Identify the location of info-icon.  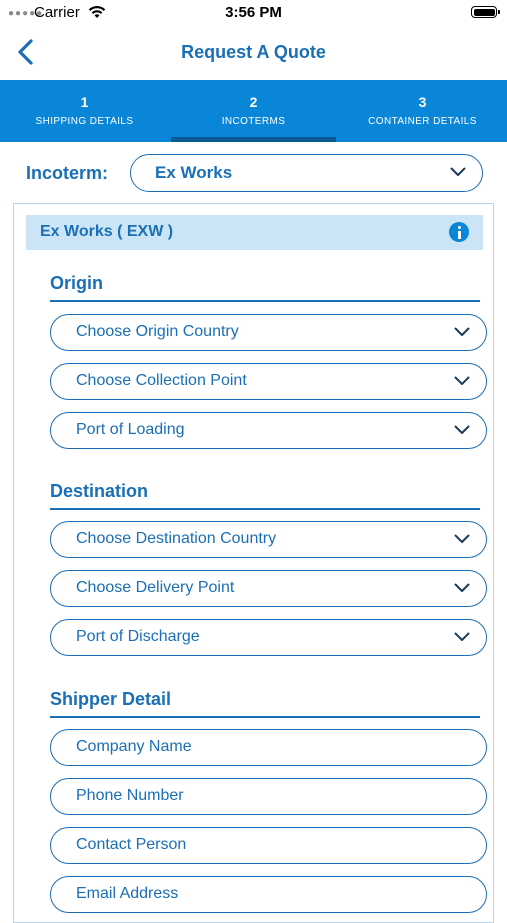
(459, 232).